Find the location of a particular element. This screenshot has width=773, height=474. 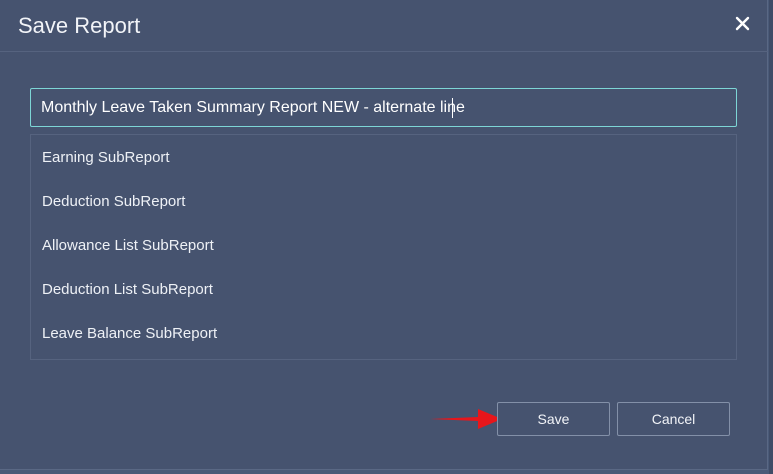

report-name-input is located at coordinates (383, 107).